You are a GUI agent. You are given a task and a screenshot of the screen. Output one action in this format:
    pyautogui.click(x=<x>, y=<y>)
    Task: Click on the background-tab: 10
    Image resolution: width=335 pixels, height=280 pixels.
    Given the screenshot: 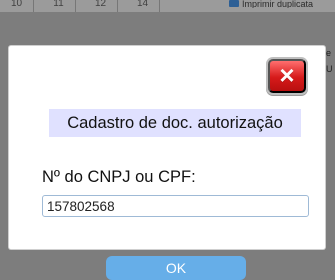 What is the action you would take?
    pyautogui.click(x=17, y=6)
    